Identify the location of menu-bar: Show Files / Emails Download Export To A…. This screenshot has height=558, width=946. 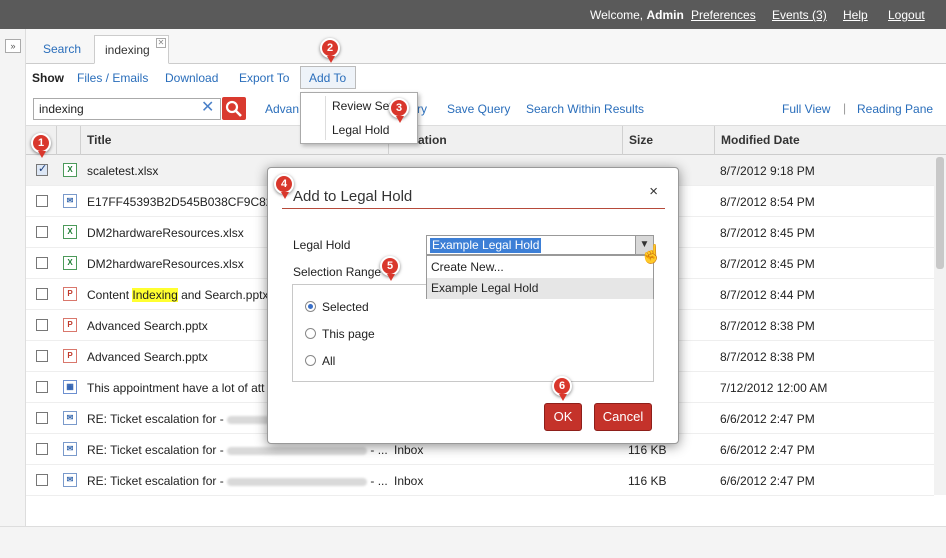
(486, 78).